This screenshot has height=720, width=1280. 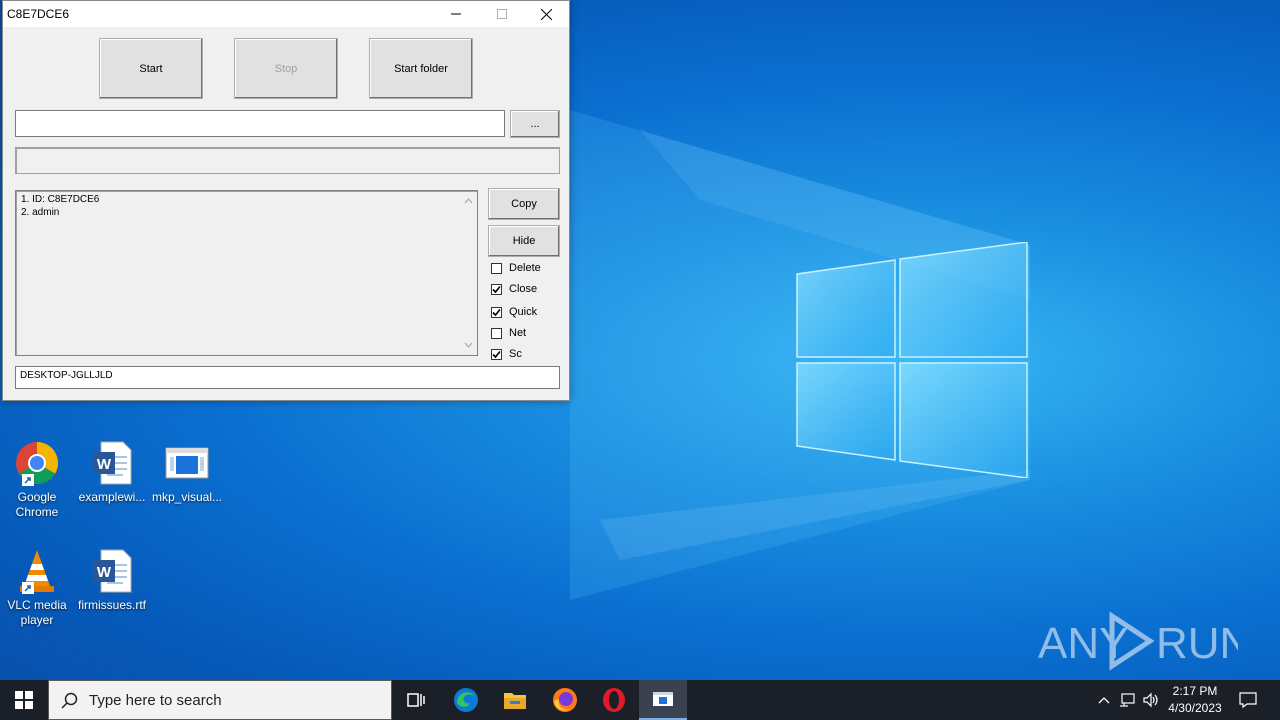 I want to click on stop-button: Stop, so click(x=286, y=68).